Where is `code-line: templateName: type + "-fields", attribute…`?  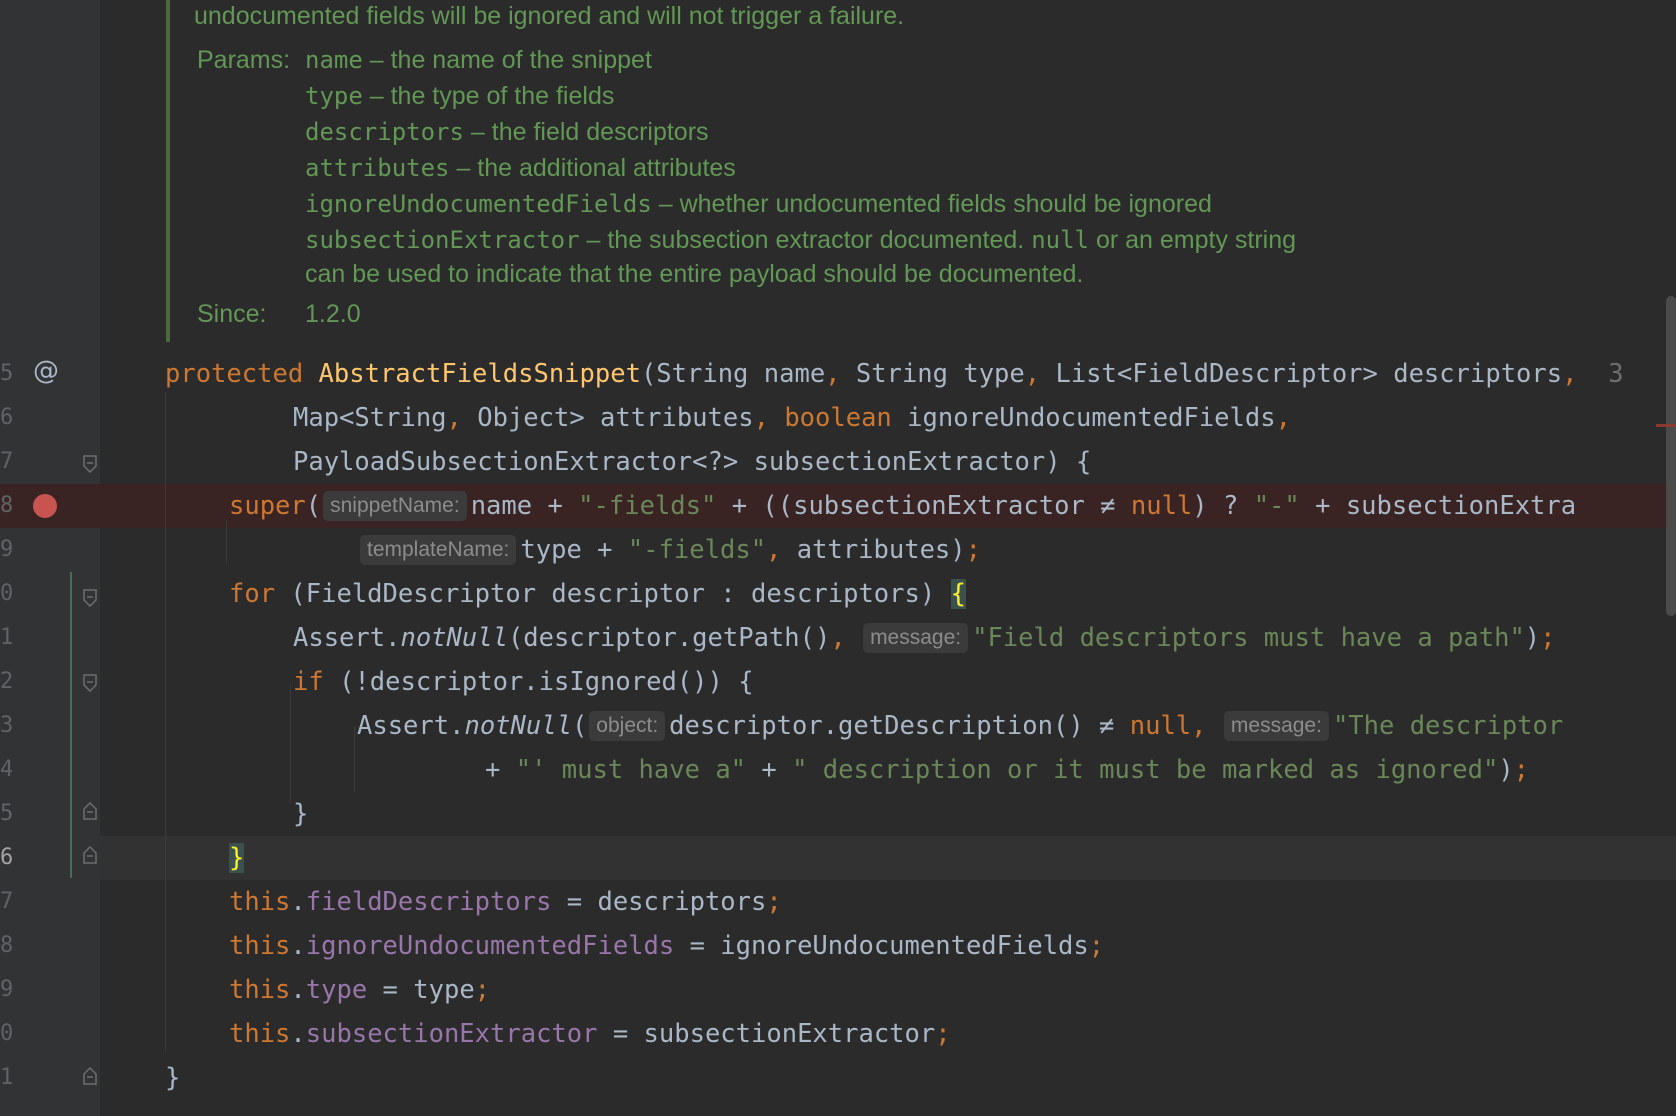
code-line: templateName: type + "-fields", attribute… is located at coordinates (669, 550).